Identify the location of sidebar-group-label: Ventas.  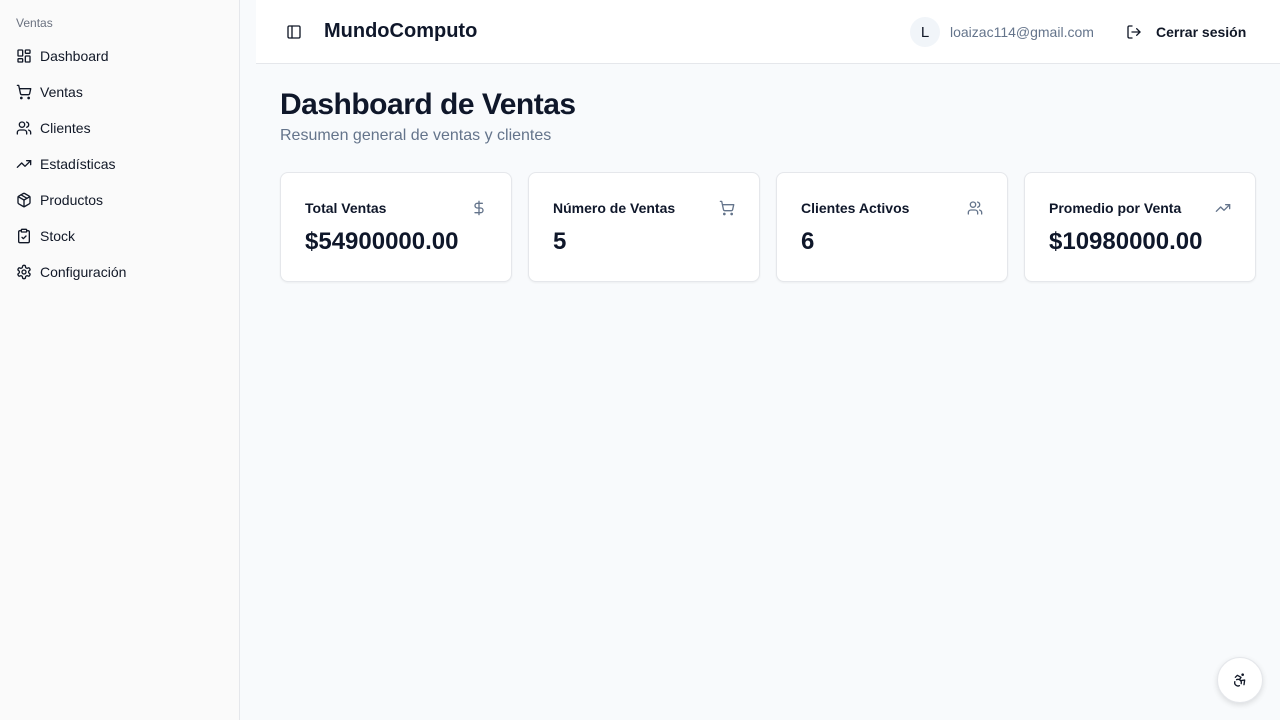
(34, 23).